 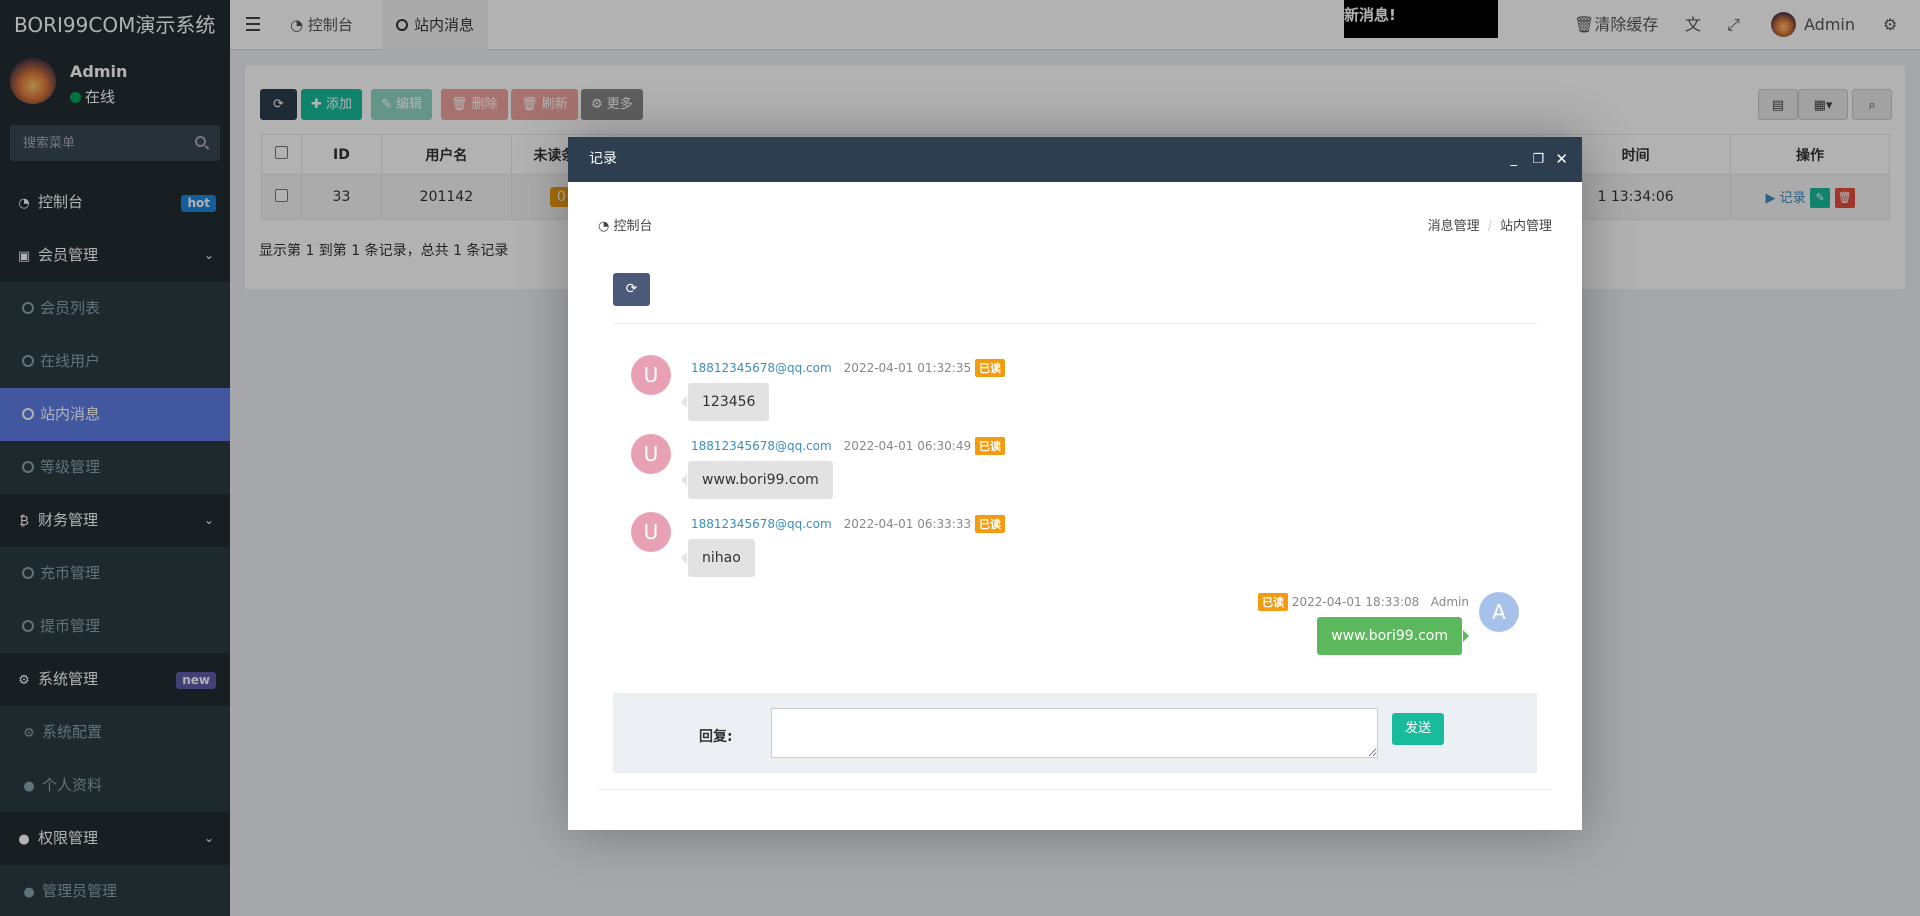 What do you see at coordinates (1355, 602) in the screenshot?
I see `message-time: 2022-04-01 18:33:08` at bounding box center [1355, 602].